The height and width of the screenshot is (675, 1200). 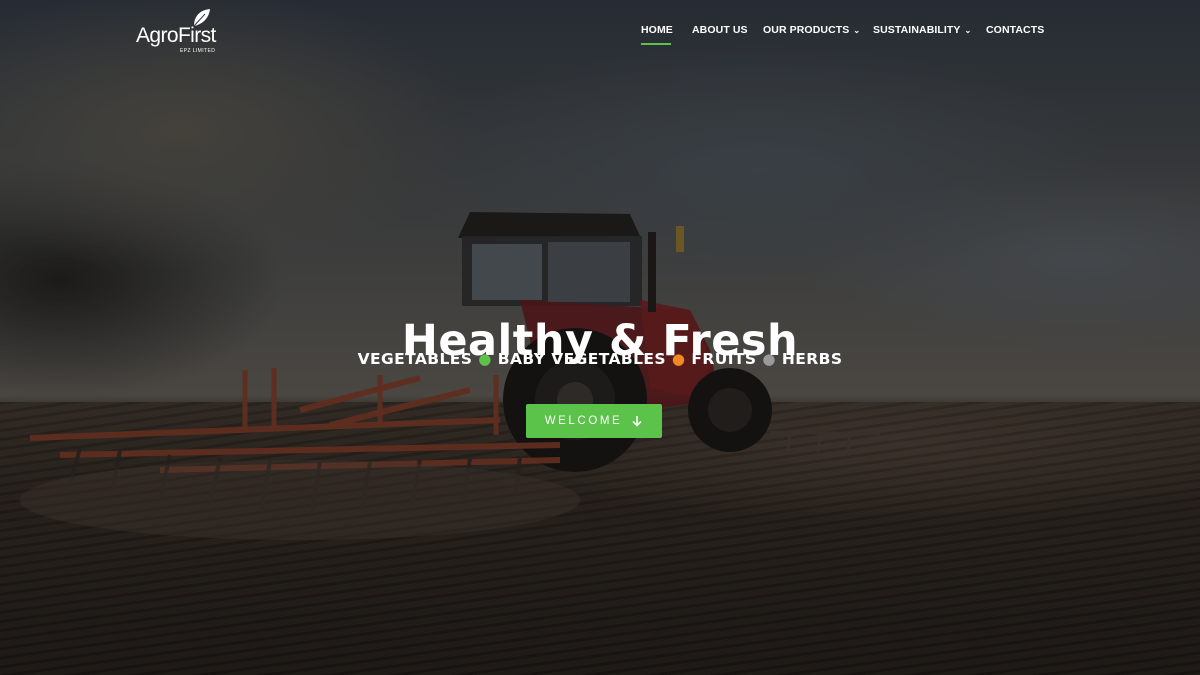 I want to click on nav-item-contacts: CONTACTS, so click(x=1015, y=34).